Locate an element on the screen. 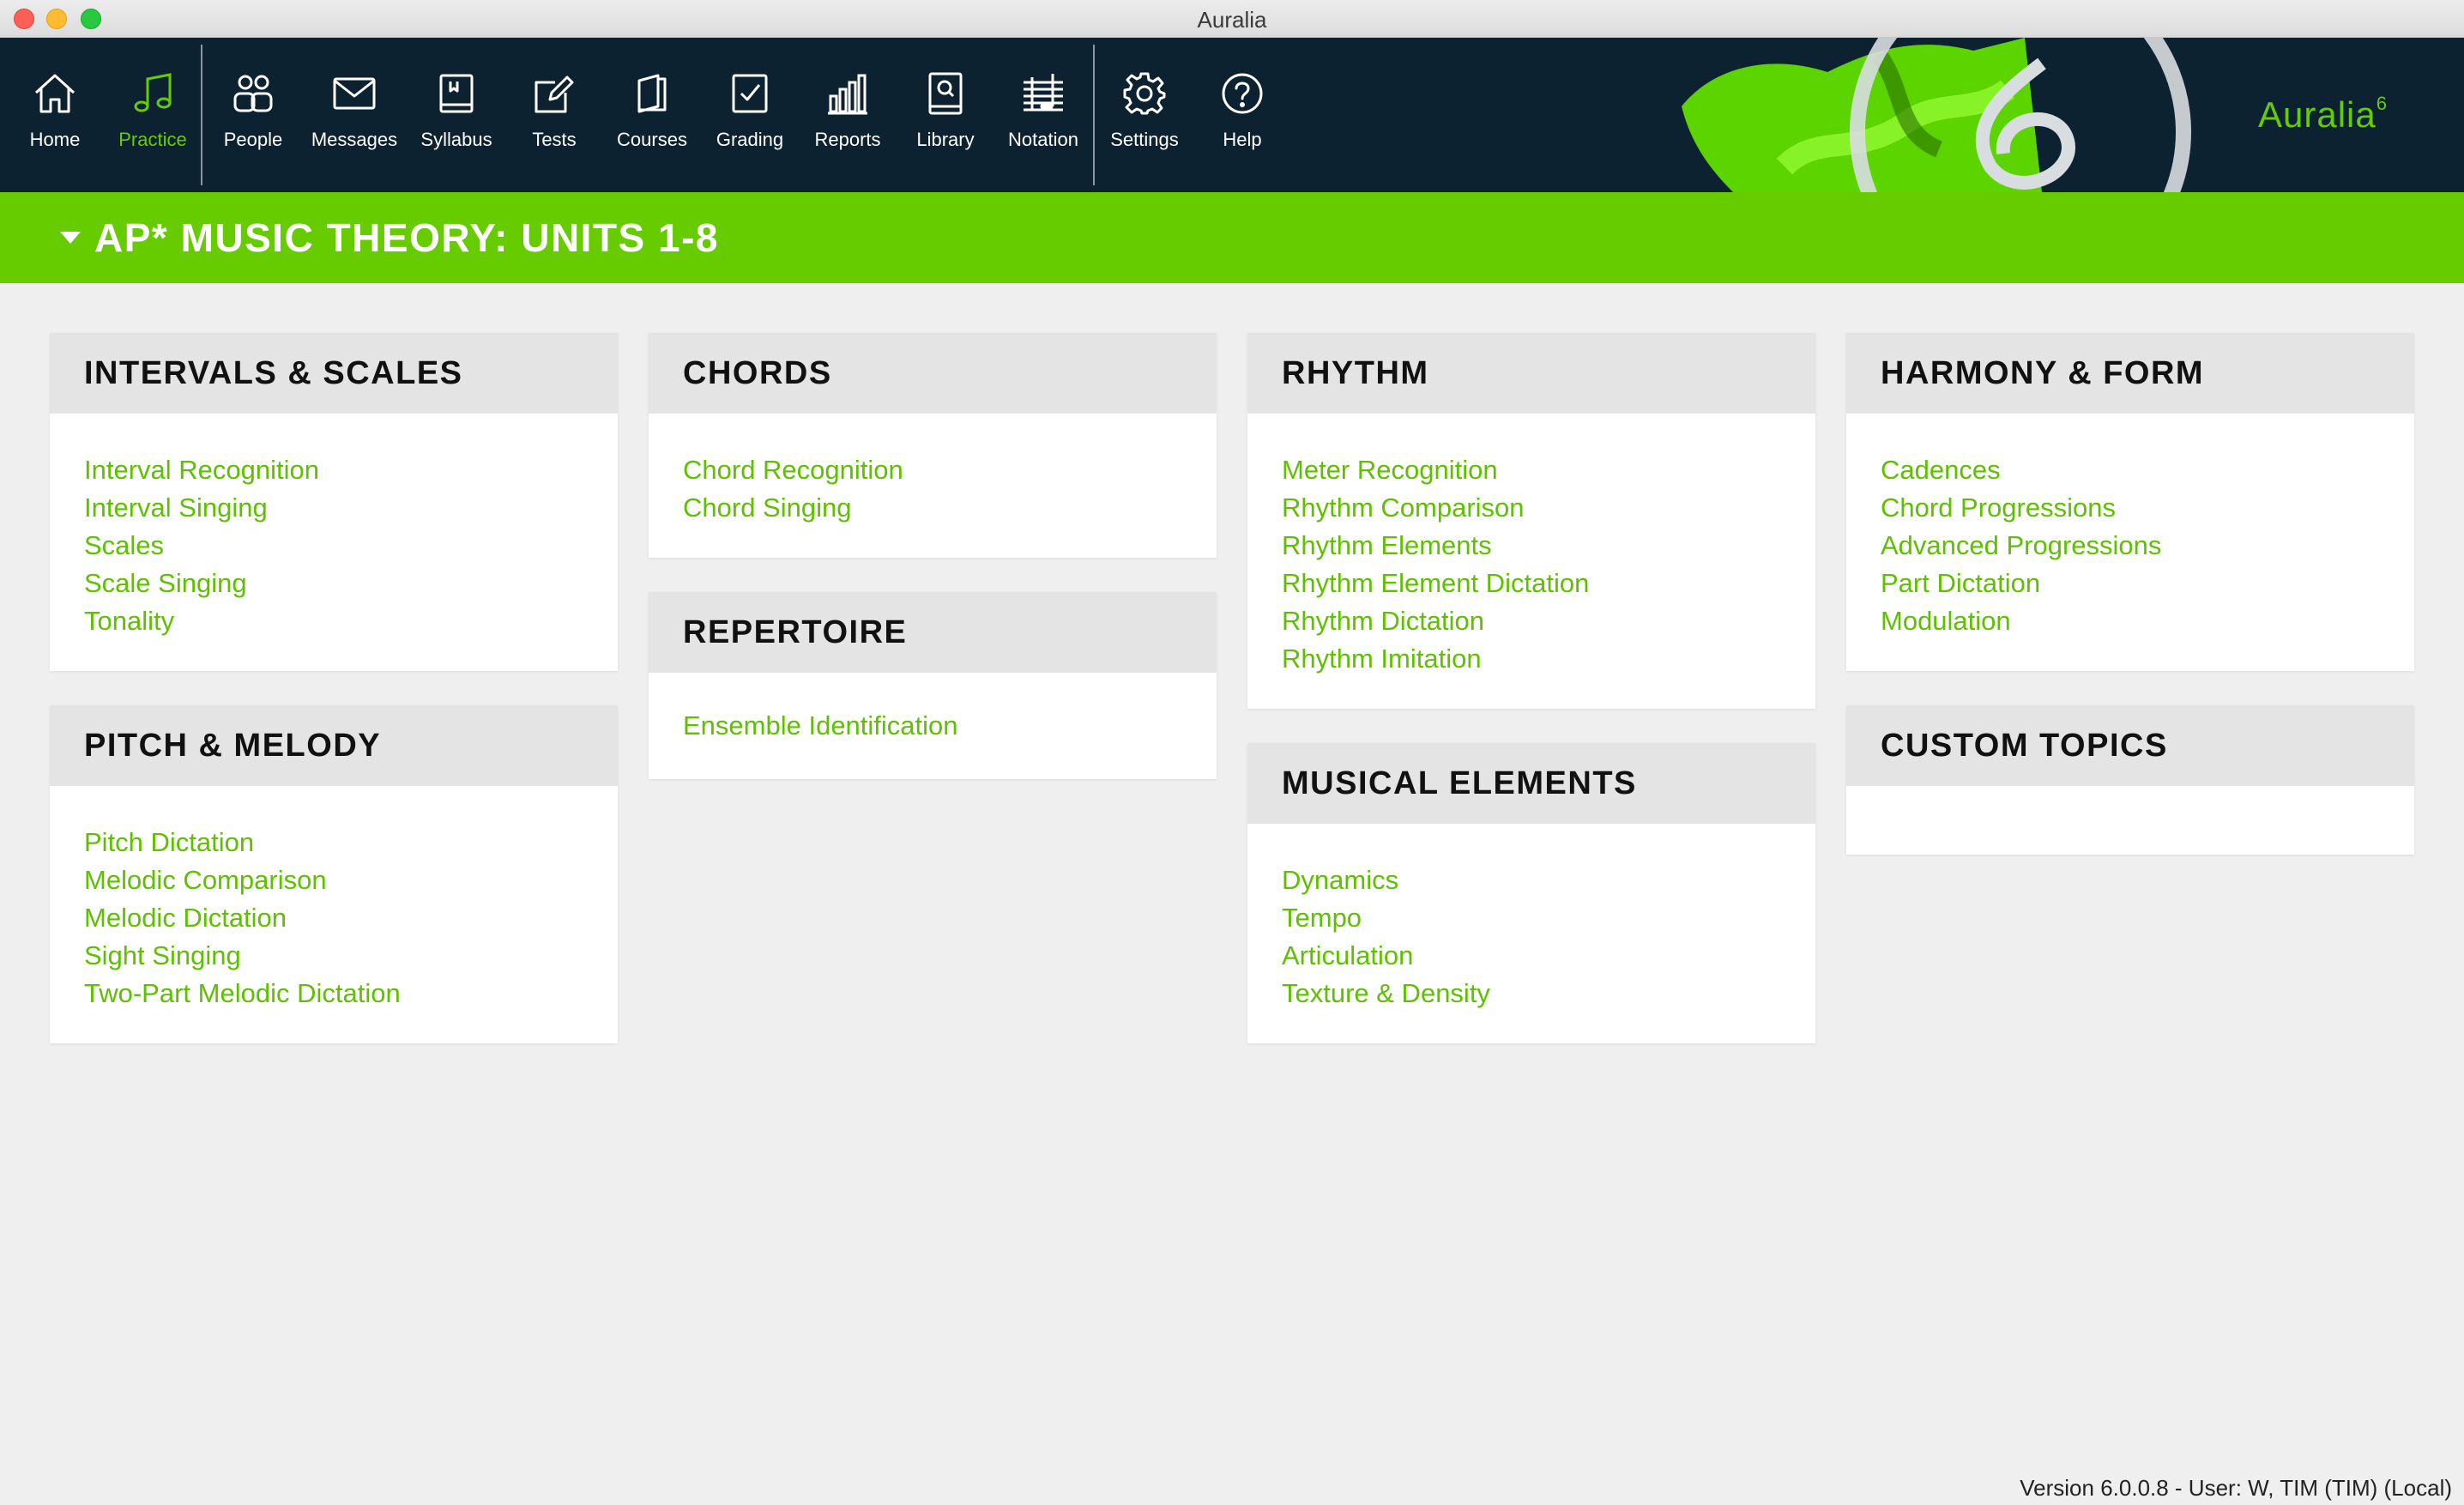  card-links: Ensemble Identification is located at coordinates (933, 709).